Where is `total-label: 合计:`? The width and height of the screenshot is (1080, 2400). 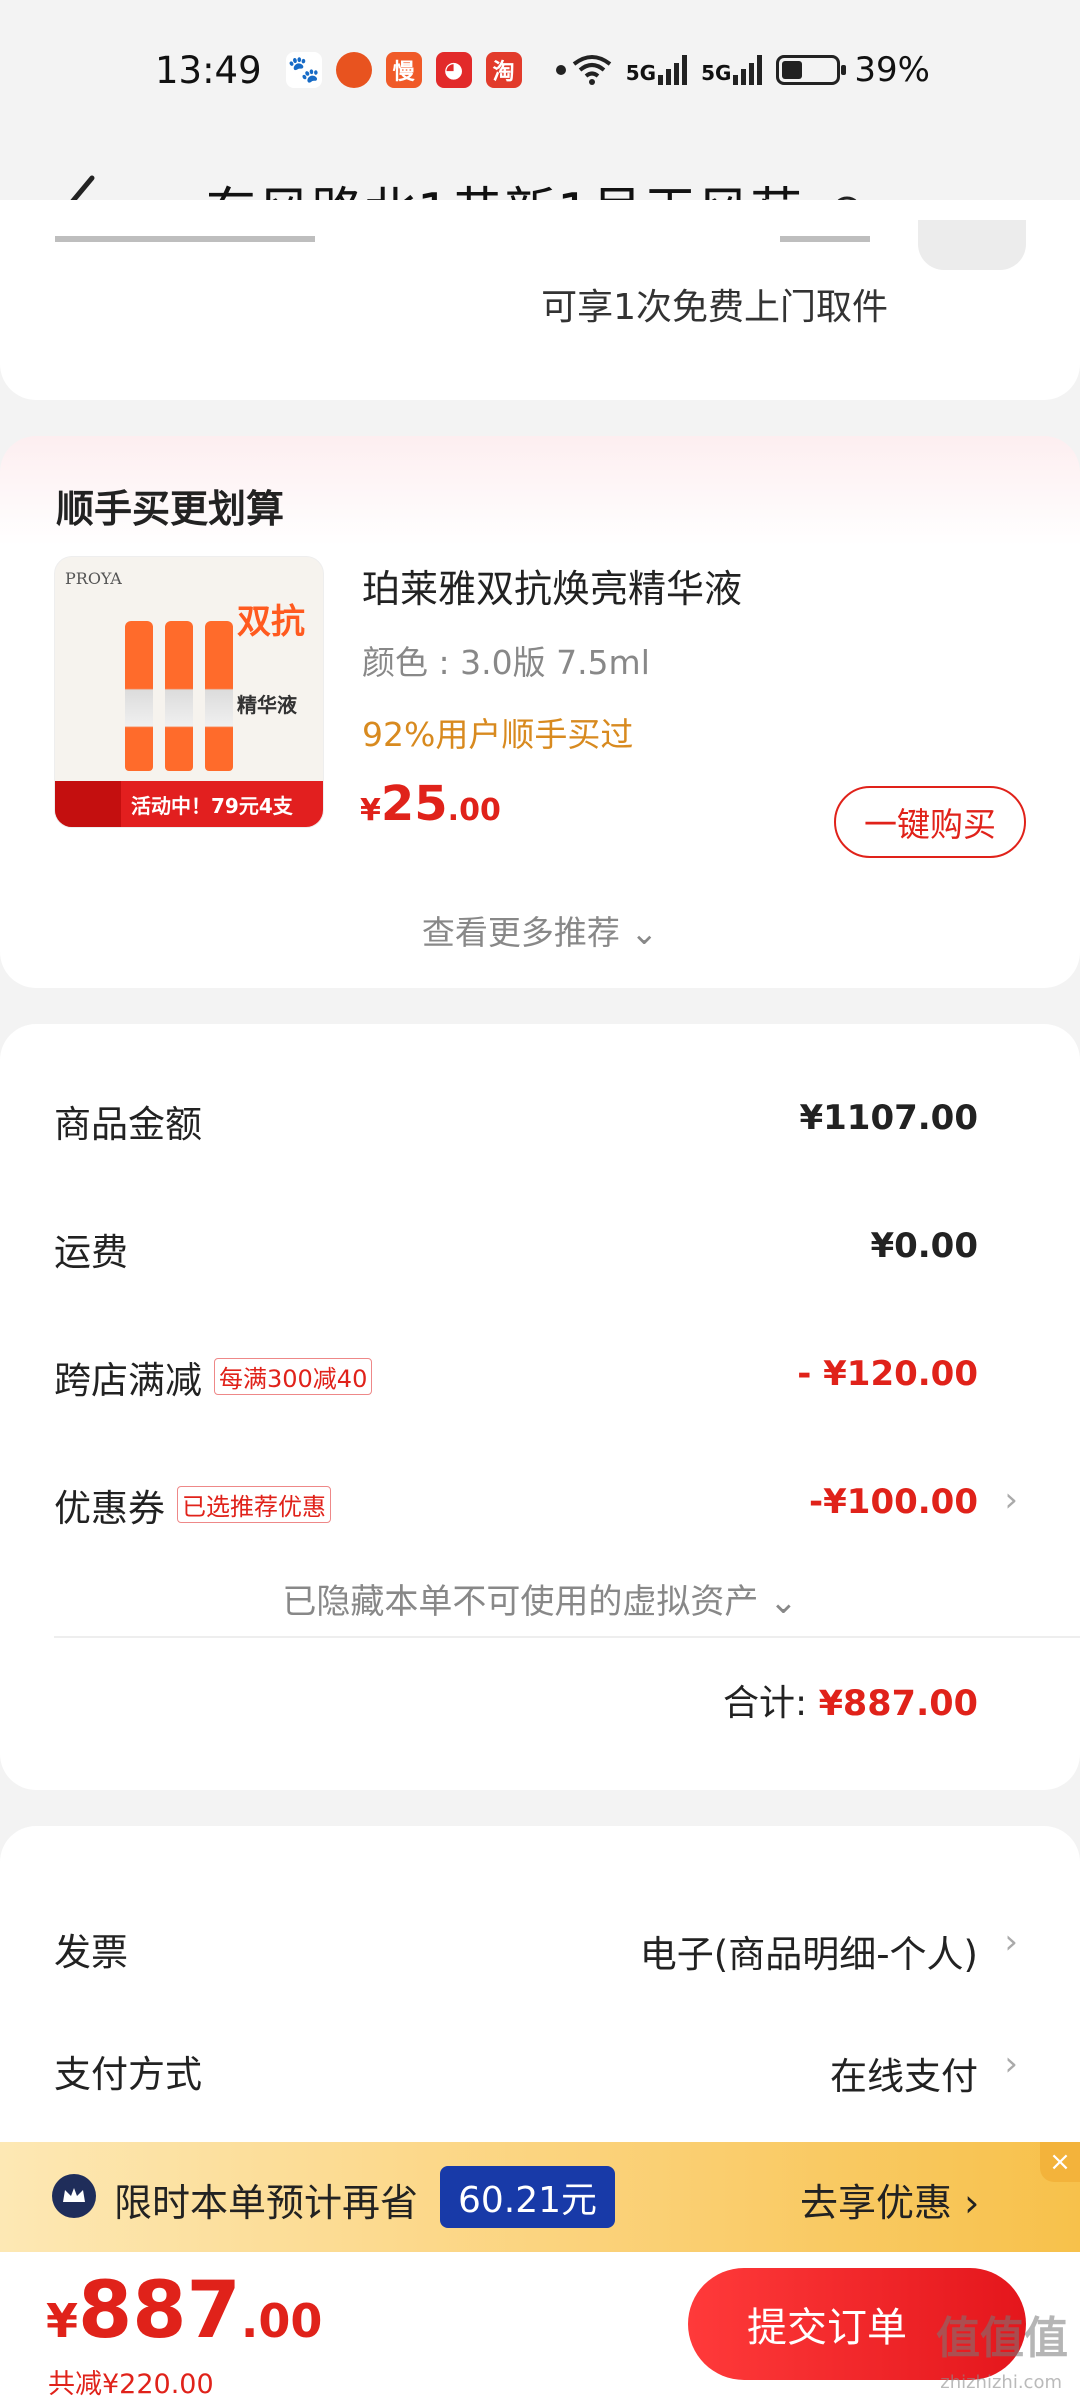 total-label: 合计: is located at coordinates (765, 1703).